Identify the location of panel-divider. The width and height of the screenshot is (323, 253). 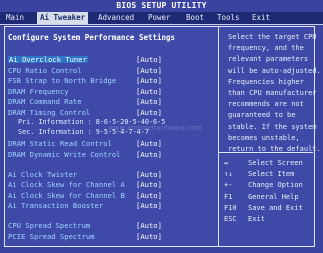
(218, 136).